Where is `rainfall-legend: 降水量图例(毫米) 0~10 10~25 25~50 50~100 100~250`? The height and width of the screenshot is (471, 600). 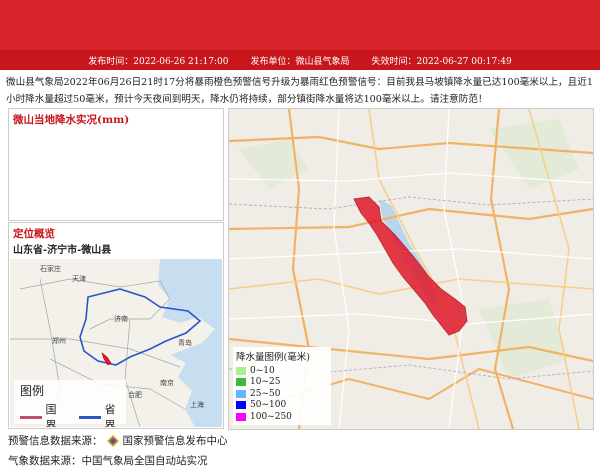
rainfall-legend: 降水量图例(毫米) 0~10 10~25 25~50 50~100 100~250 is located at coordinates (282, 386).